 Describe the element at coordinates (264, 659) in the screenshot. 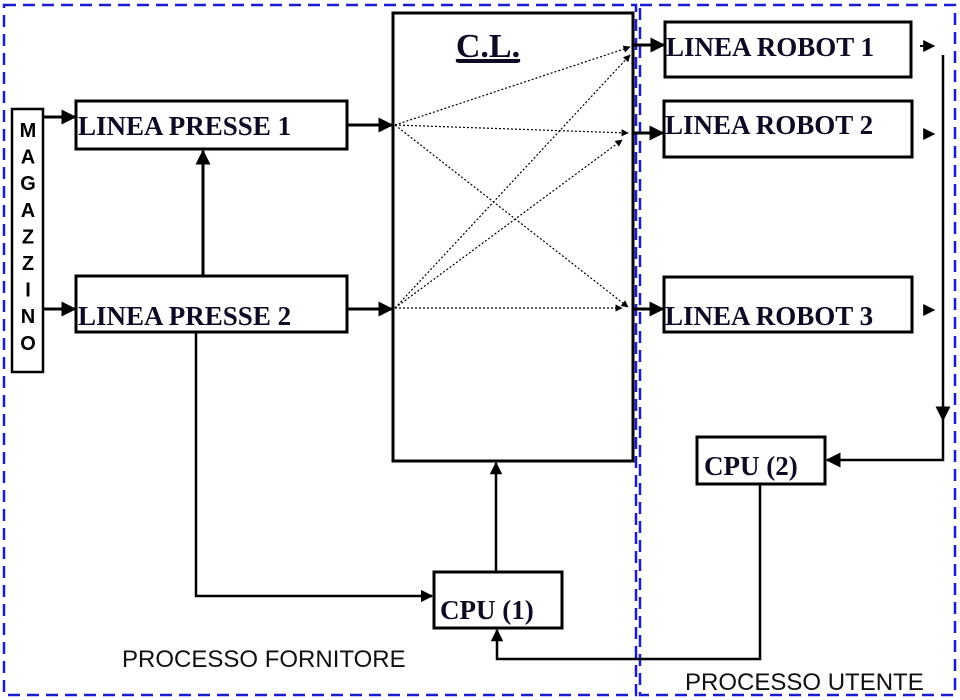

I see `region-fornitore-label: PROCESSO FORNITORE` at that location.